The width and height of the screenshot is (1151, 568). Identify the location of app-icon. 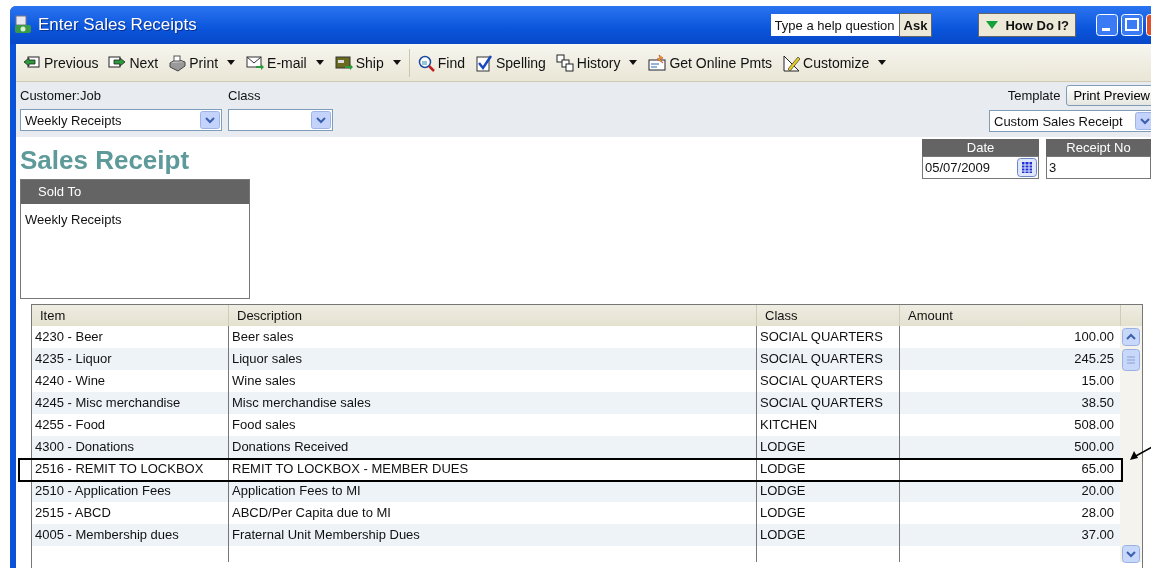
(23, 25).